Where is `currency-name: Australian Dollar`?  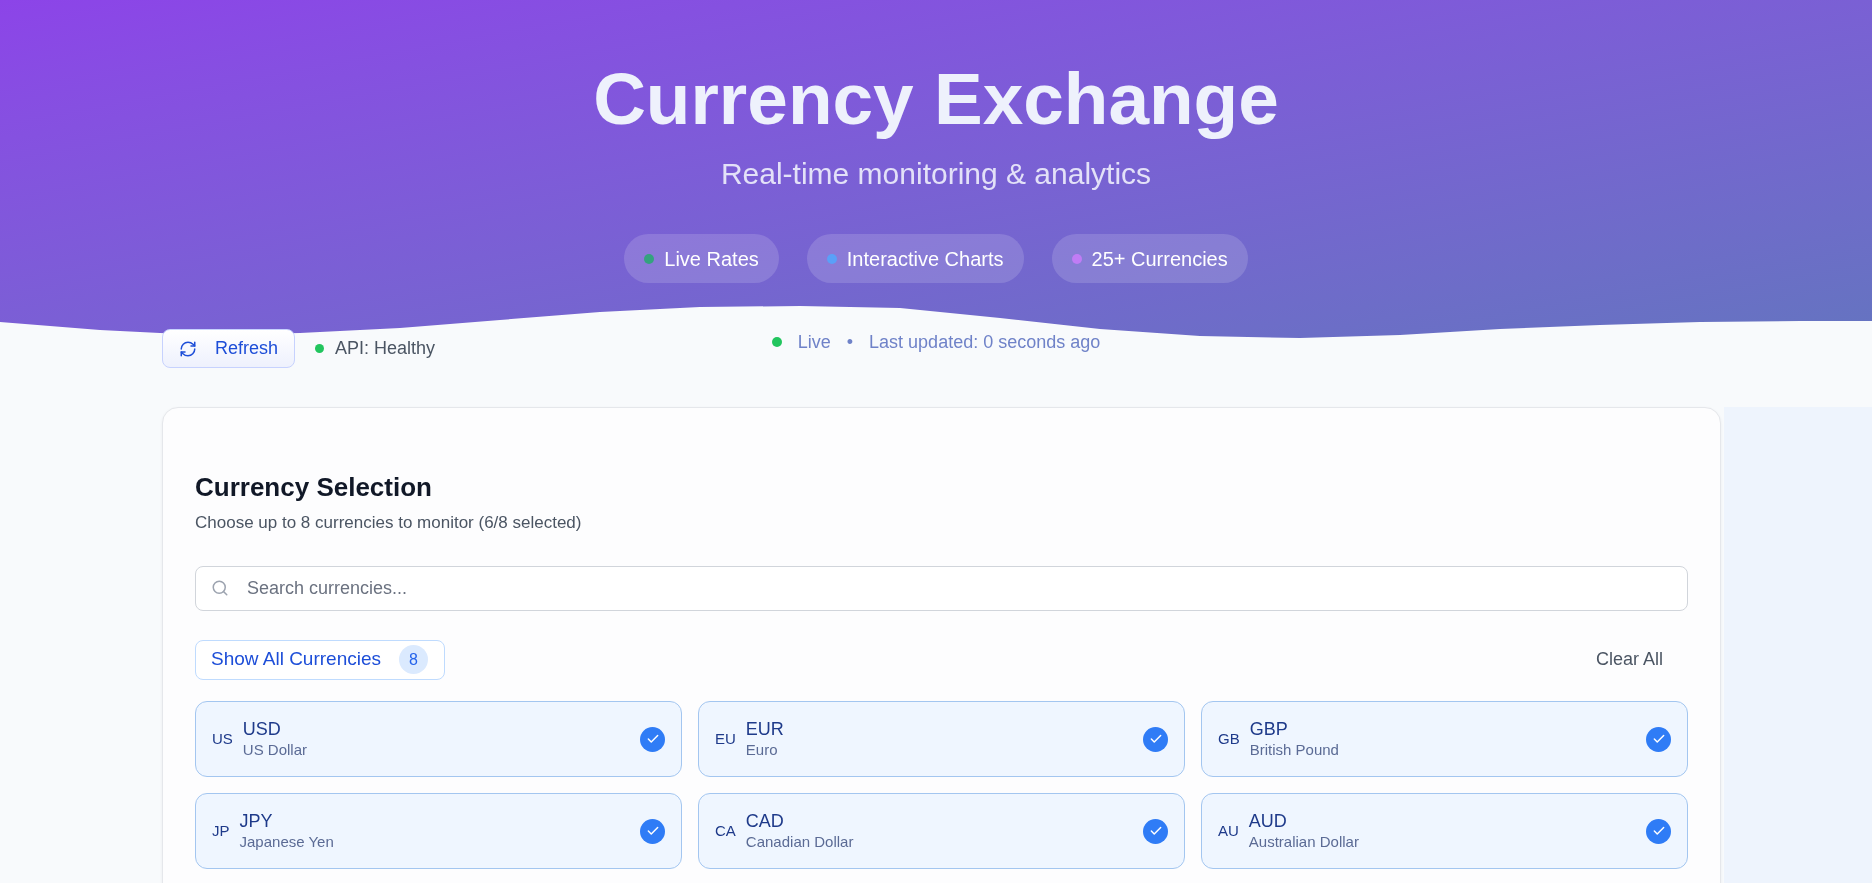 currency-name: Australian Dollar is located at coordinates (1304, 842).